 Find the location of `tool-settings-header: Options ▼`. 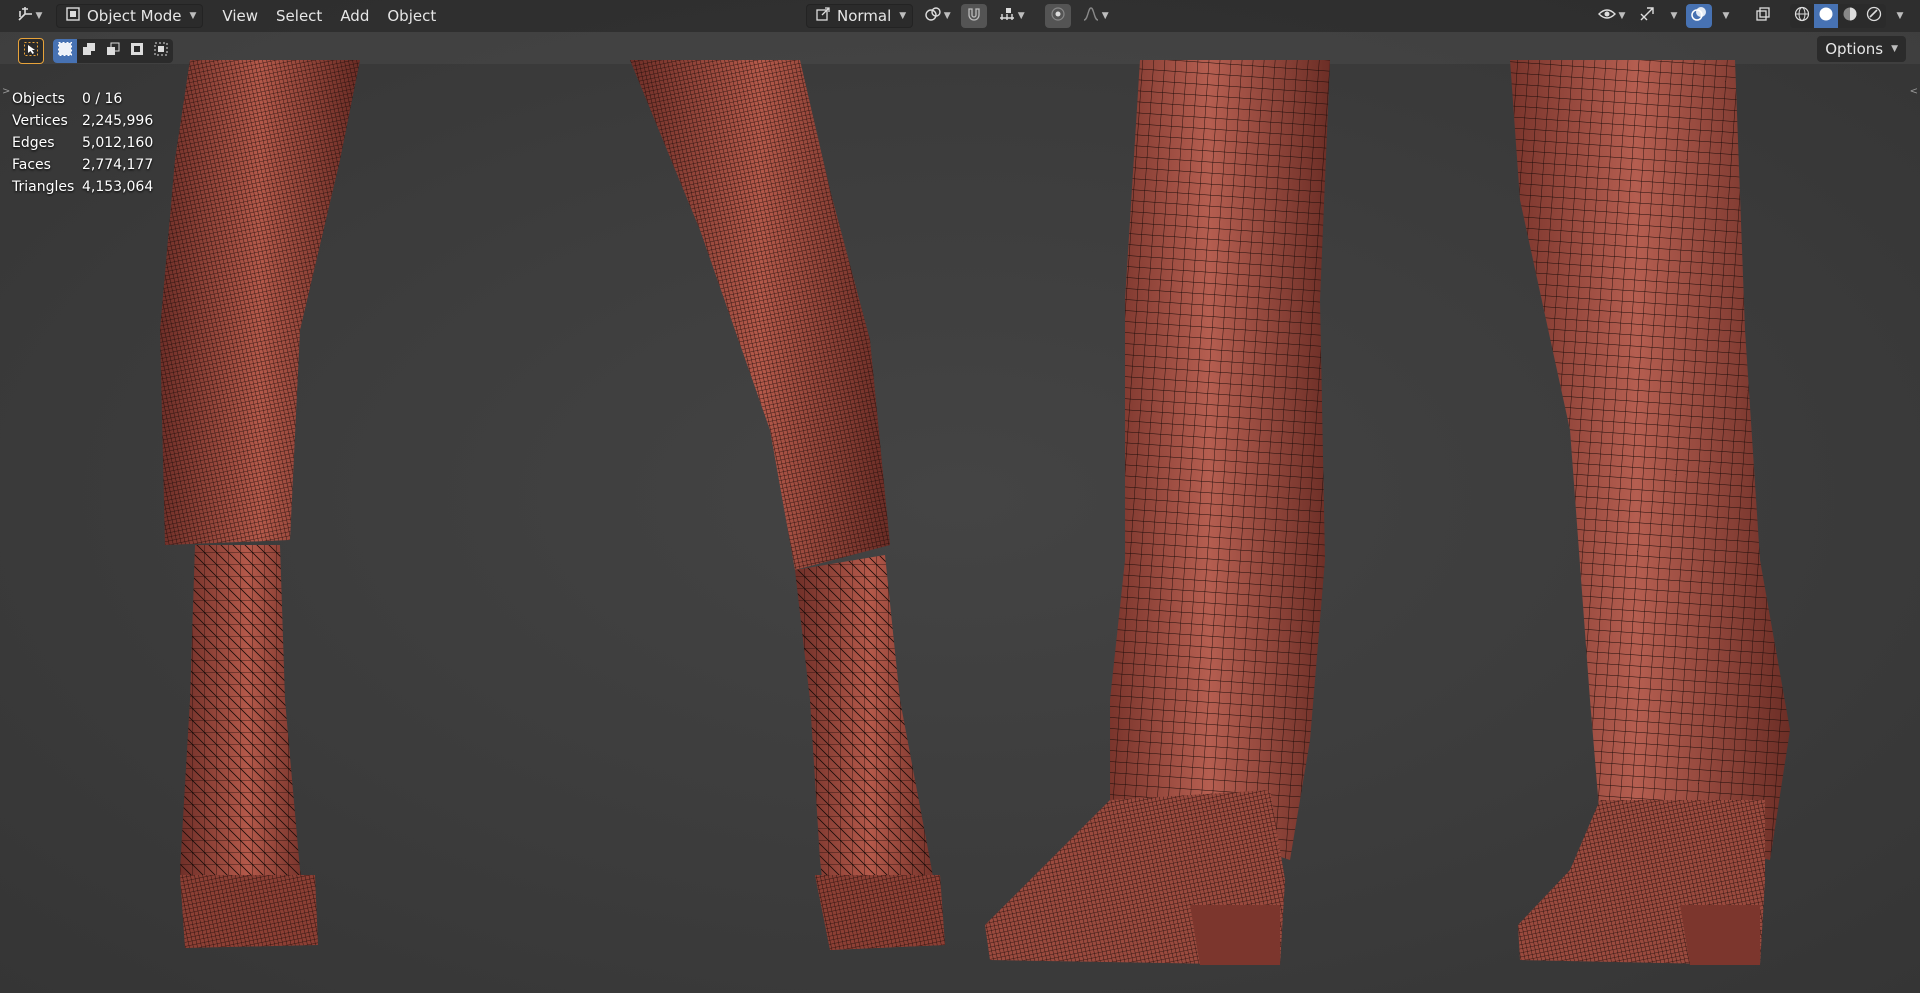

tool-settings-header: Options ▼ is located at coordinates (960, 50).